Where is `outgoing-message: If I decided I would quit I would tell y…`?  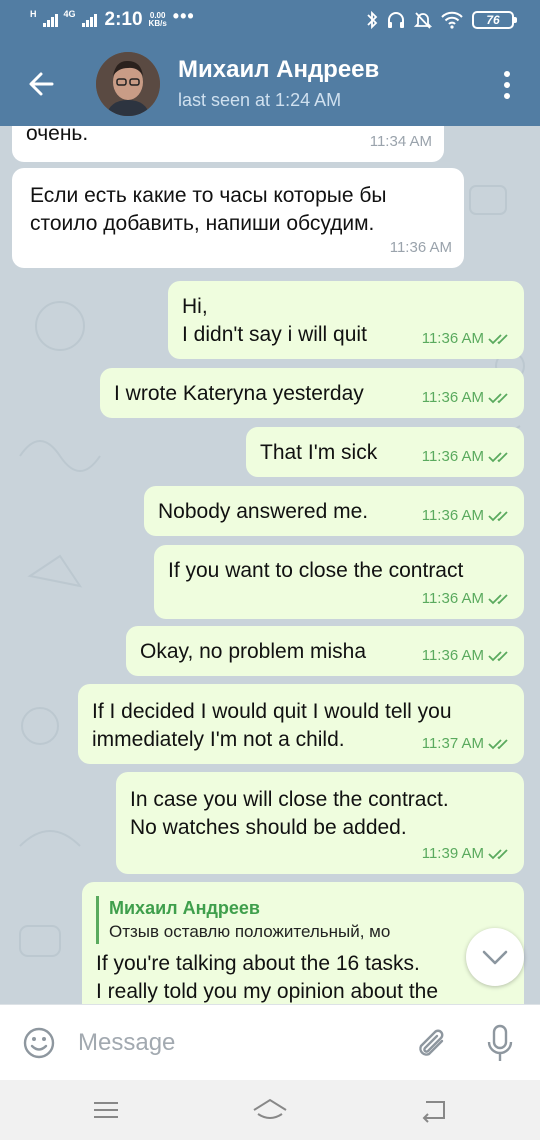
outgoing-message: If I decided I would quit I would tell y… is located at coordinates (301, 724).